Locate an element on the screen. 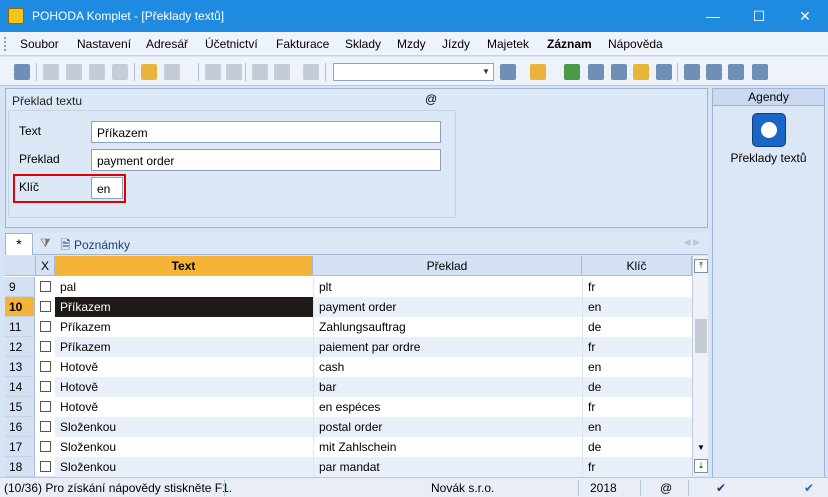 This screenshot has height=497, width=828. scroll-thumb is located at coordinates (701, 336).